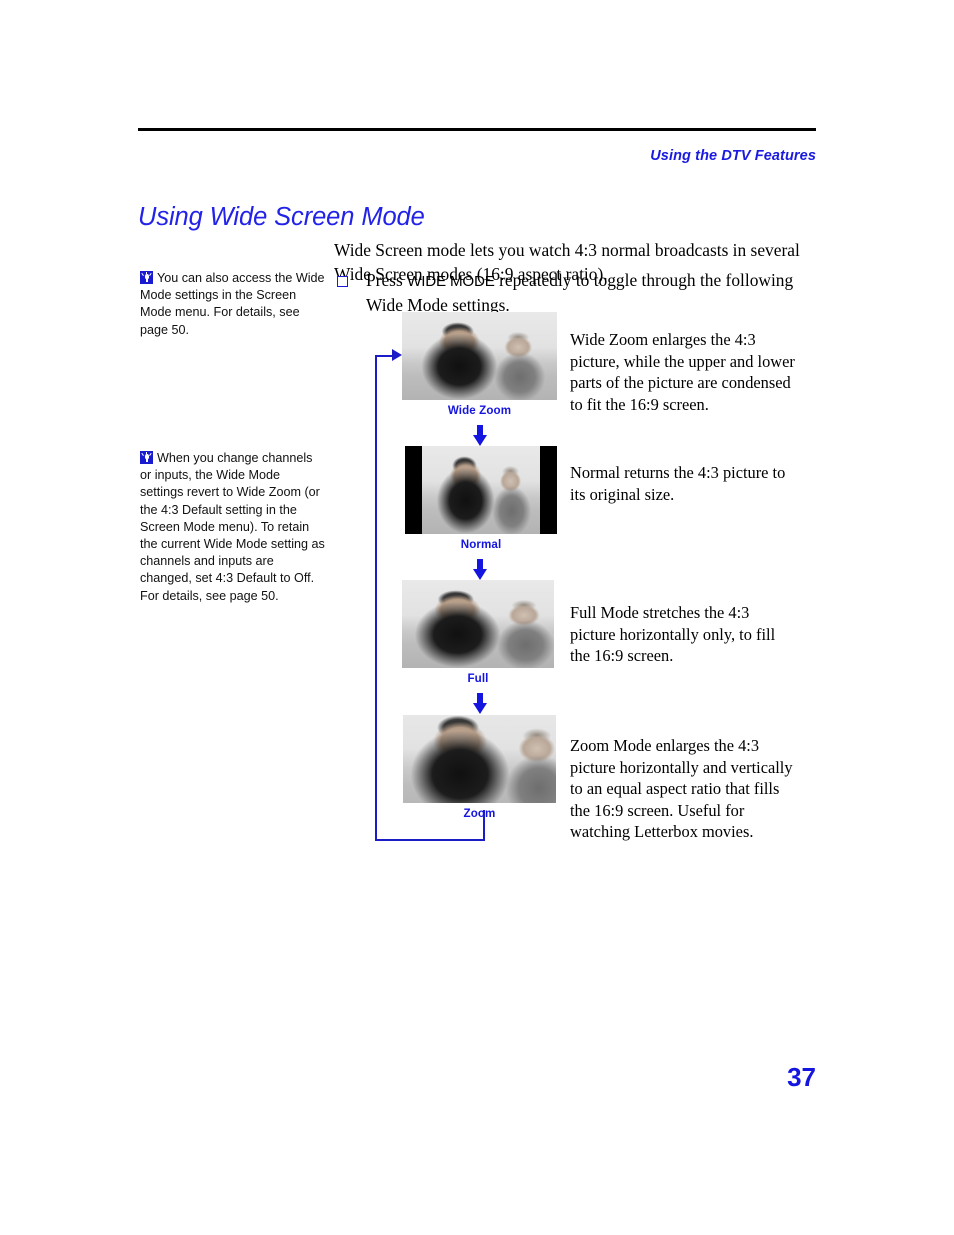  I want to click on pillarbox-bar-right, so click(548, 490).